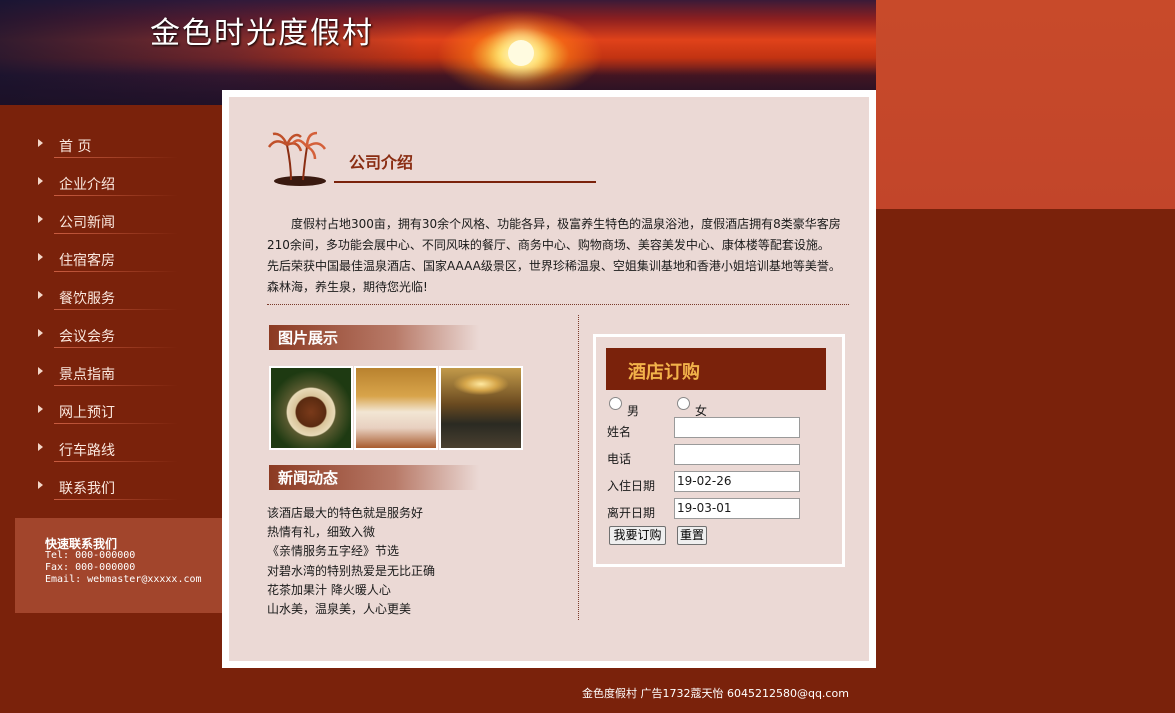 Image resolution: width=1175 pixels, height=713 pixels. Describe the element at coordinates (90, 555) in the screenshot. I see `contact-tel: Tel: 000-000000` at that location.